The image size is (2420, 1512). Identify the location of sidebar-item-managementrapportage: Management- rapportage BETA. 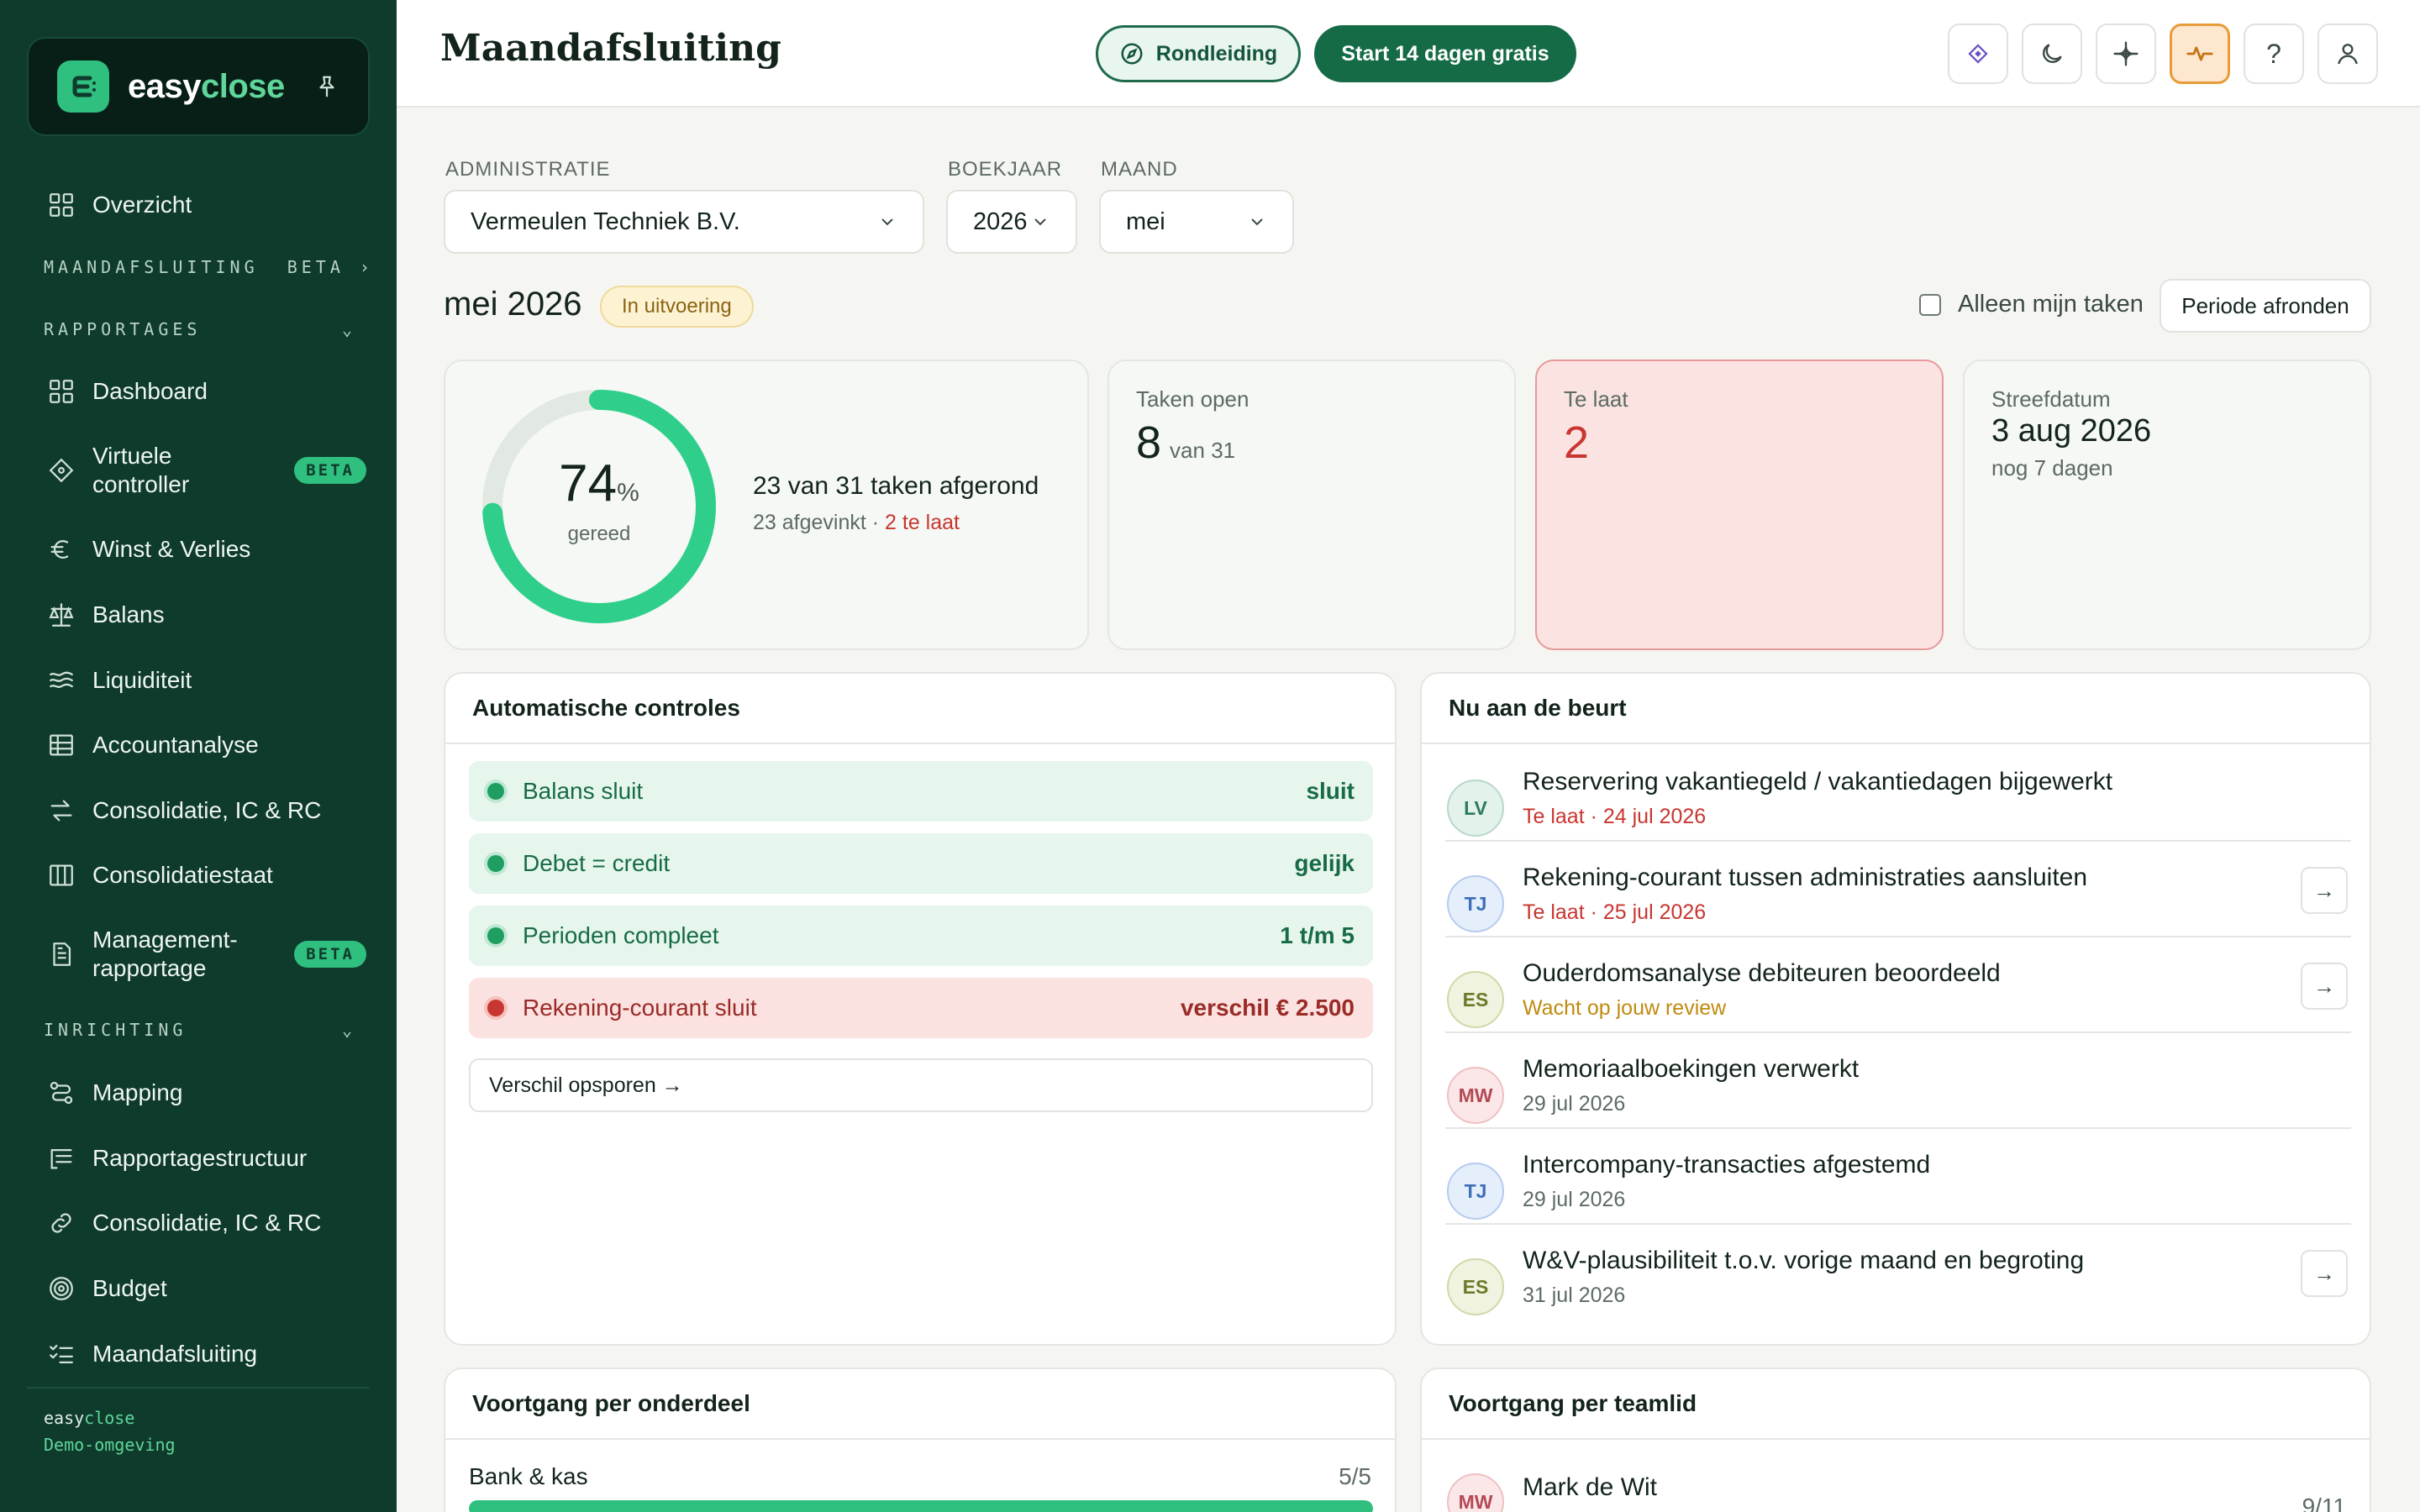
(206, 954).